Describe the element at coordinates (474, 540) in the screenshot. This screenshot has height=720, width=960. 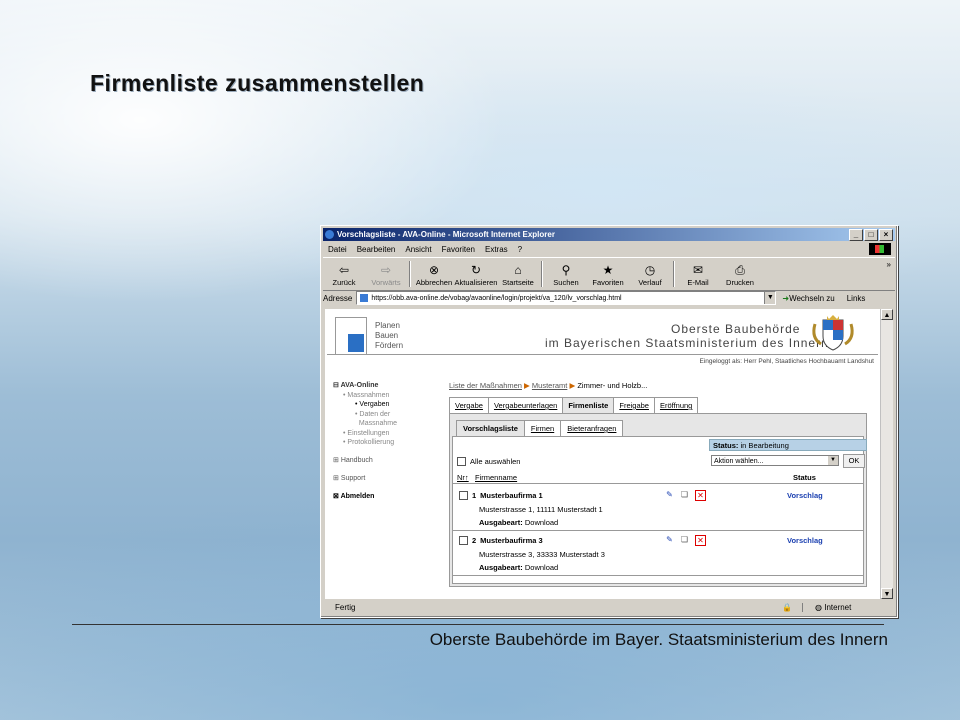
I see `row-nr: 2` at that location.